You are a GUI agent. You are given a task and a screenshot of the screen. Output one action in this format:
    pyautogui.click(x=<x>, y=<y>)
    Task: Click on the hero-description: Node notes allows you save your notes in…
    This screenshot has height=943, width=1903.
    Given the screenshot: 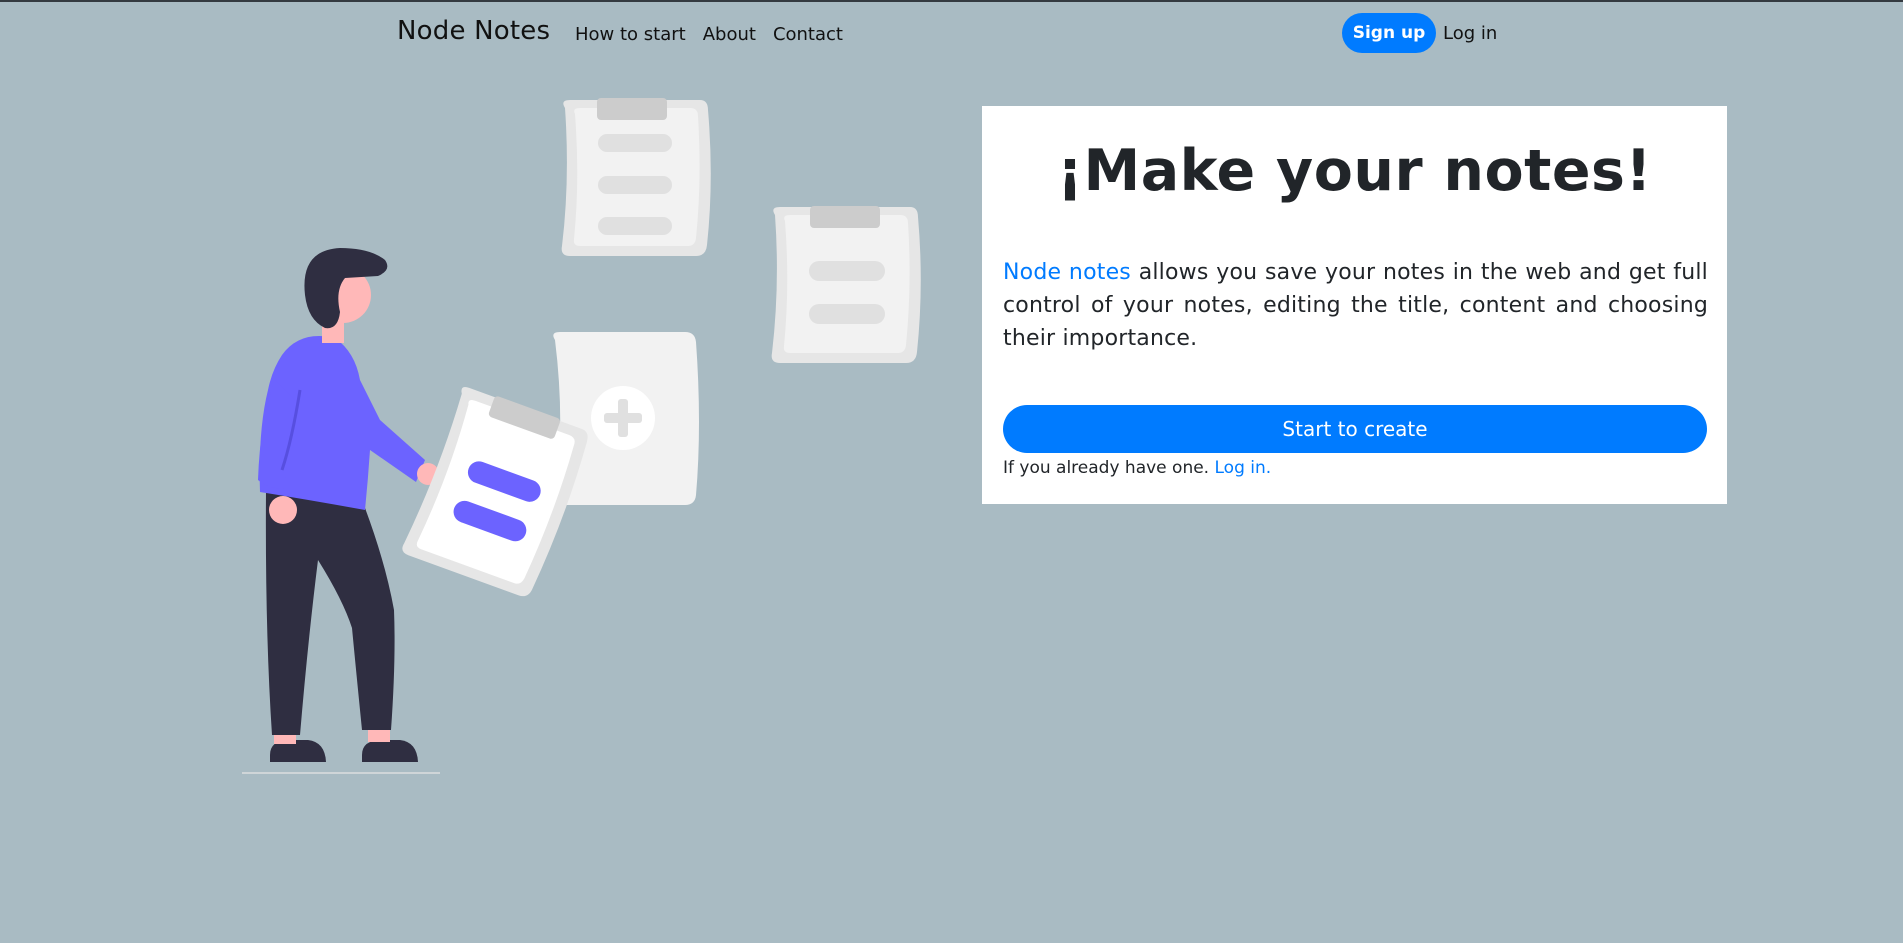 What is the action you would take?
    pyautogui.click(x=1355, y=305)
    